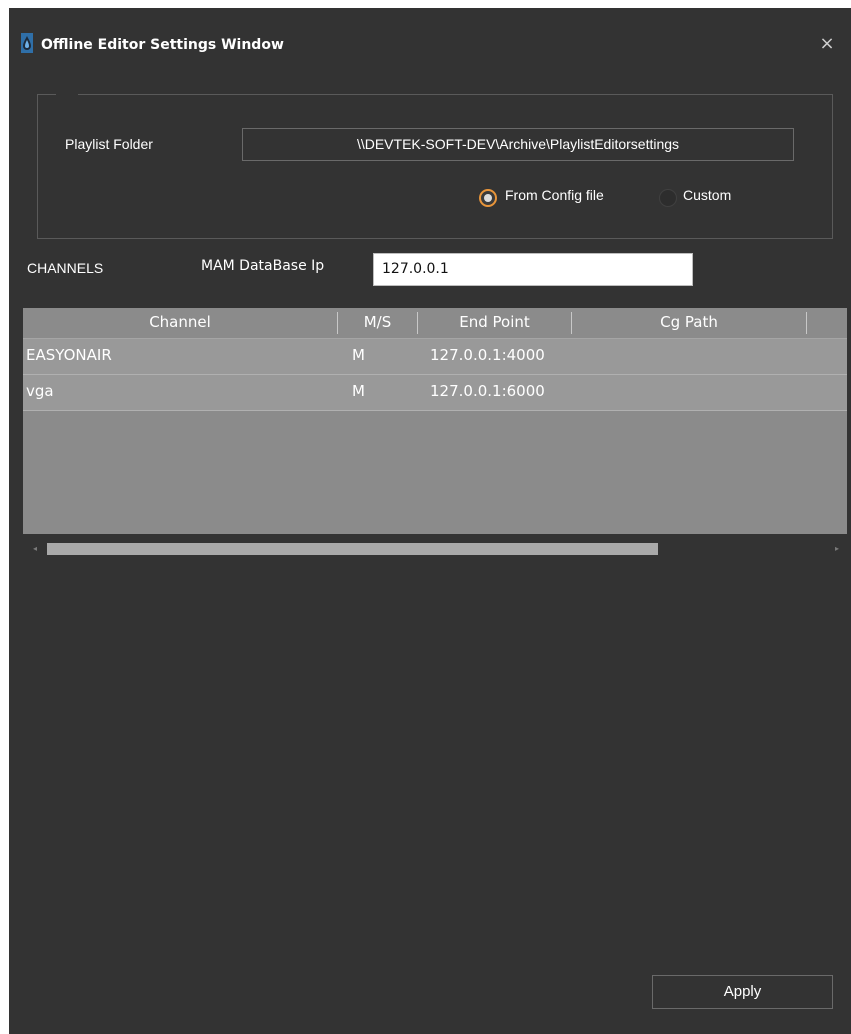  What do you see at coordinates (69, 355) in the screenshot?
I see `cell-channel: EASYONAIR` at bounding box center [69, 355].